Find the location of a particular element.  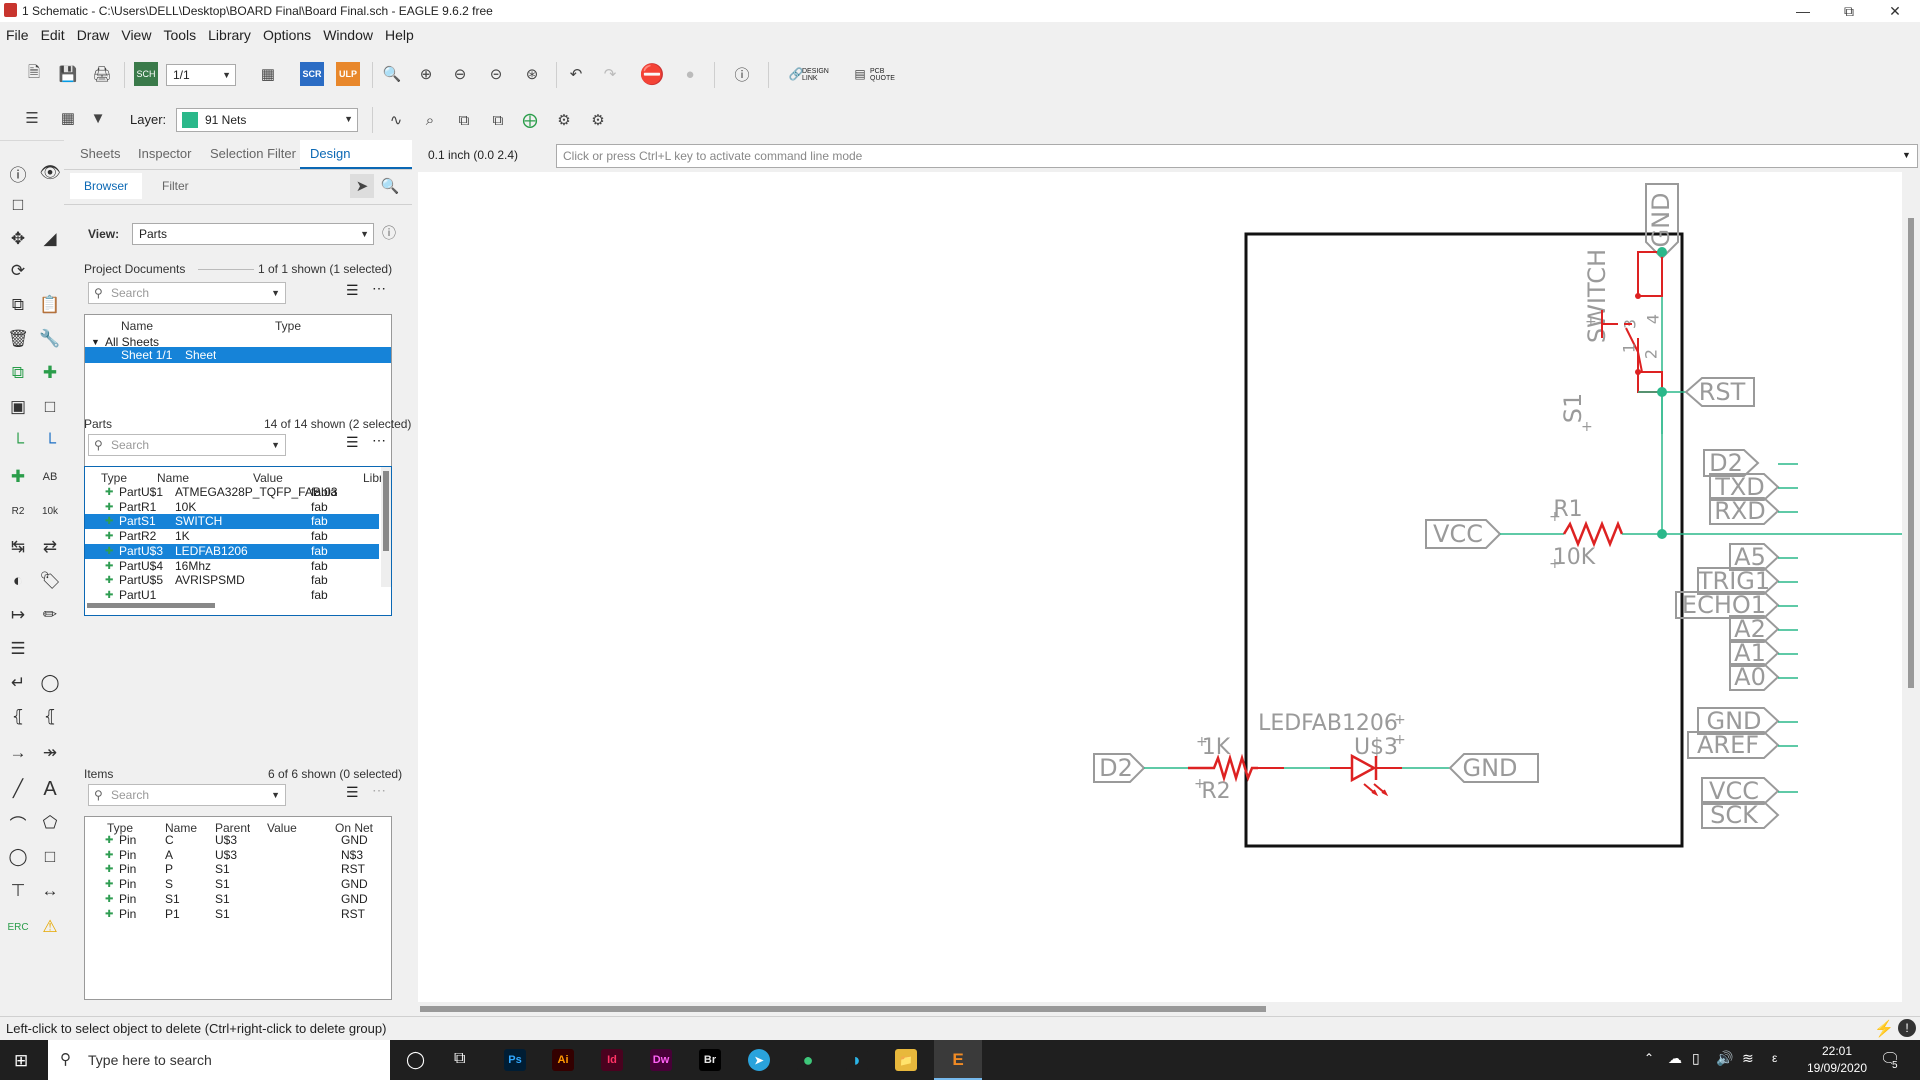

vcc-left-label: VCC is located at coordinates (1458, 534).